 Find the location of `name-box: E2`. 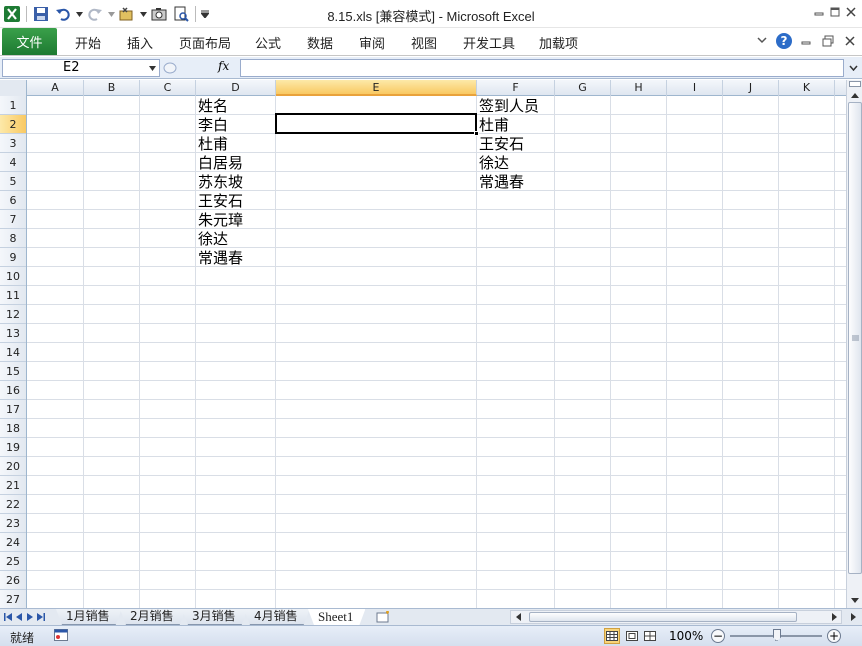

name-box: E2 is located at coordinates (81, 68).